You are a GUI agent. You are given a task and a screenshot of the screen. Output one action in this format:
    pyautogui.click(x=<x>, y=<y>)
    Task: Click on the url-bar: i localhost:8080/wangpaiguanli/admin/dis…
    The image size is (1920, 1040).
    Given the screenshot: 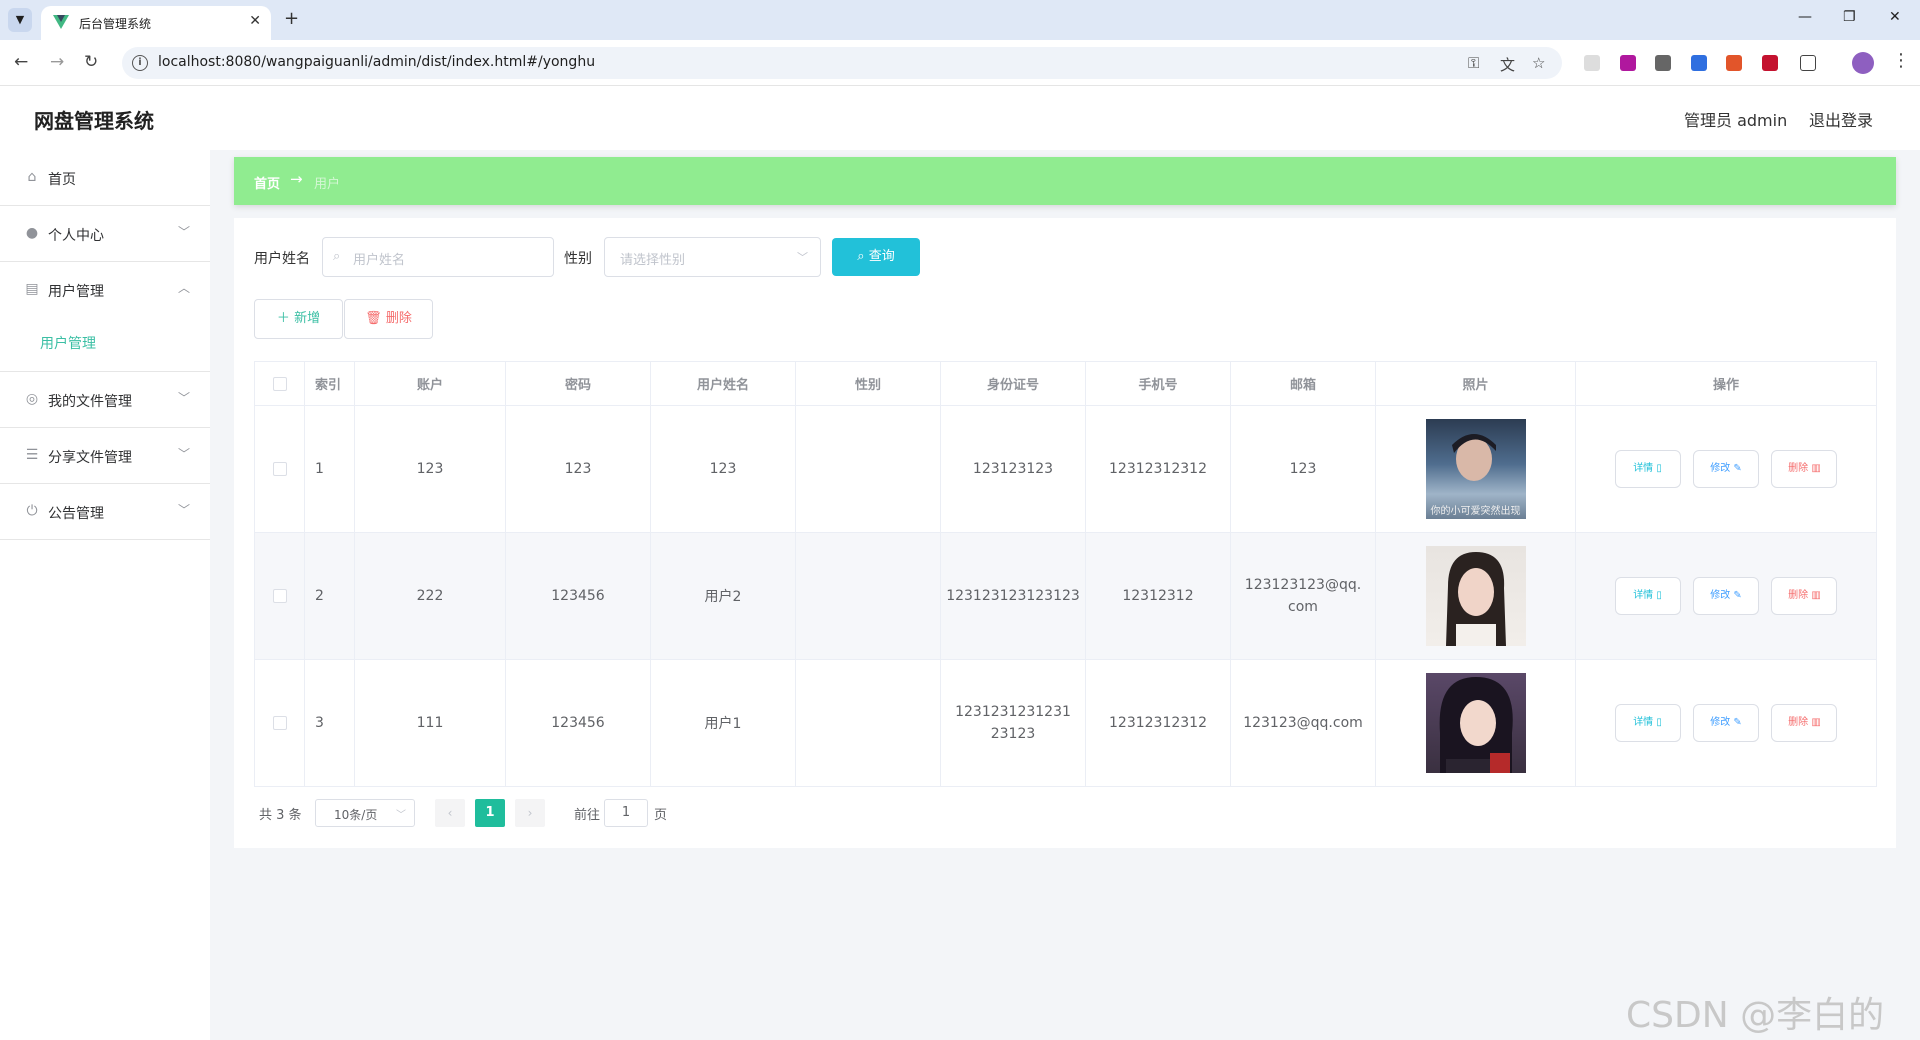 What is the action you would take?
    pyautogui.click(x=842, y=63)
    